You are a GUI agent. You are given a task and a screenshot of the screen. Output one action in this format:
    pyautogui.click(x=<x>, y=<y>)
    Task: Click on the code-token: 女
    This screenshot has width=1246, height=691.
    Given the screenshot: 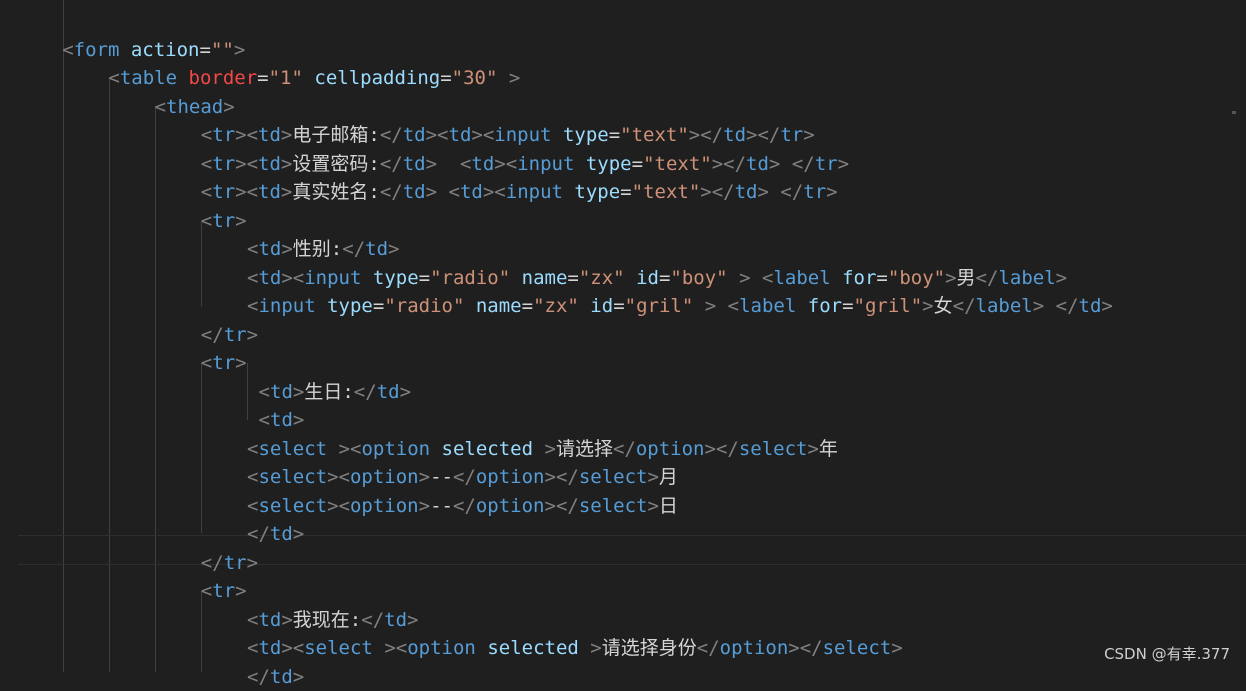 What is the action you would take?
    pyautogui.click(x=943, y=306)
    